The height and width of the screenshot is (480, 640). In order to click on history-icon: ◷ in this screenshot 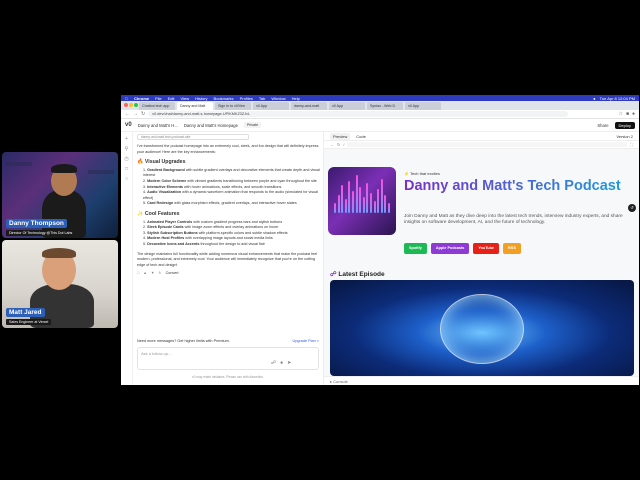, I will do `click(127, 159)`.